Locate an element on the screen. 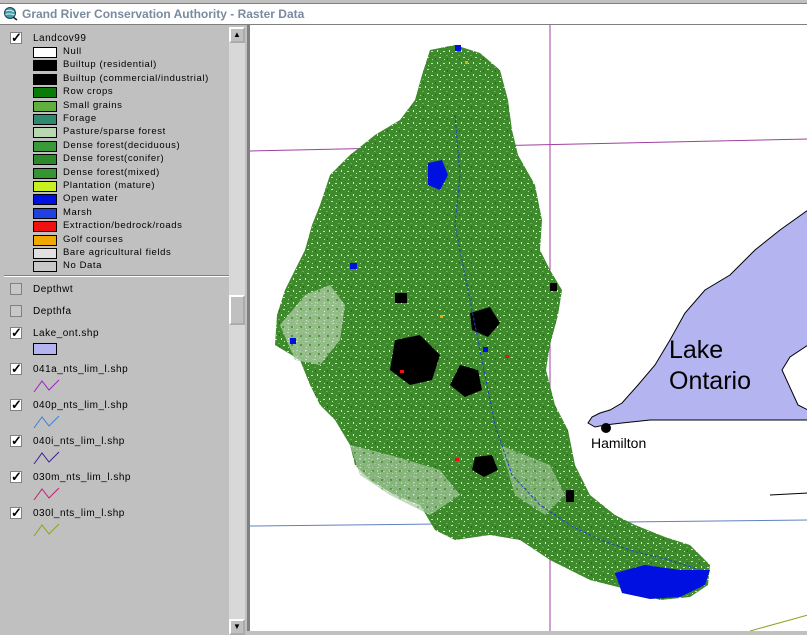 The image size is (807, 635). layer-name: Depthfa is located at coordinates (52, 311).